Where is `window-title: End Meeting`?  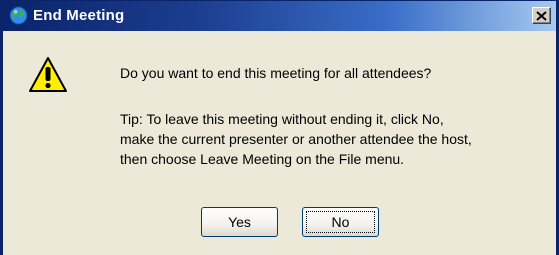
window-title: End Meeting is located at coordinates (79, 15).